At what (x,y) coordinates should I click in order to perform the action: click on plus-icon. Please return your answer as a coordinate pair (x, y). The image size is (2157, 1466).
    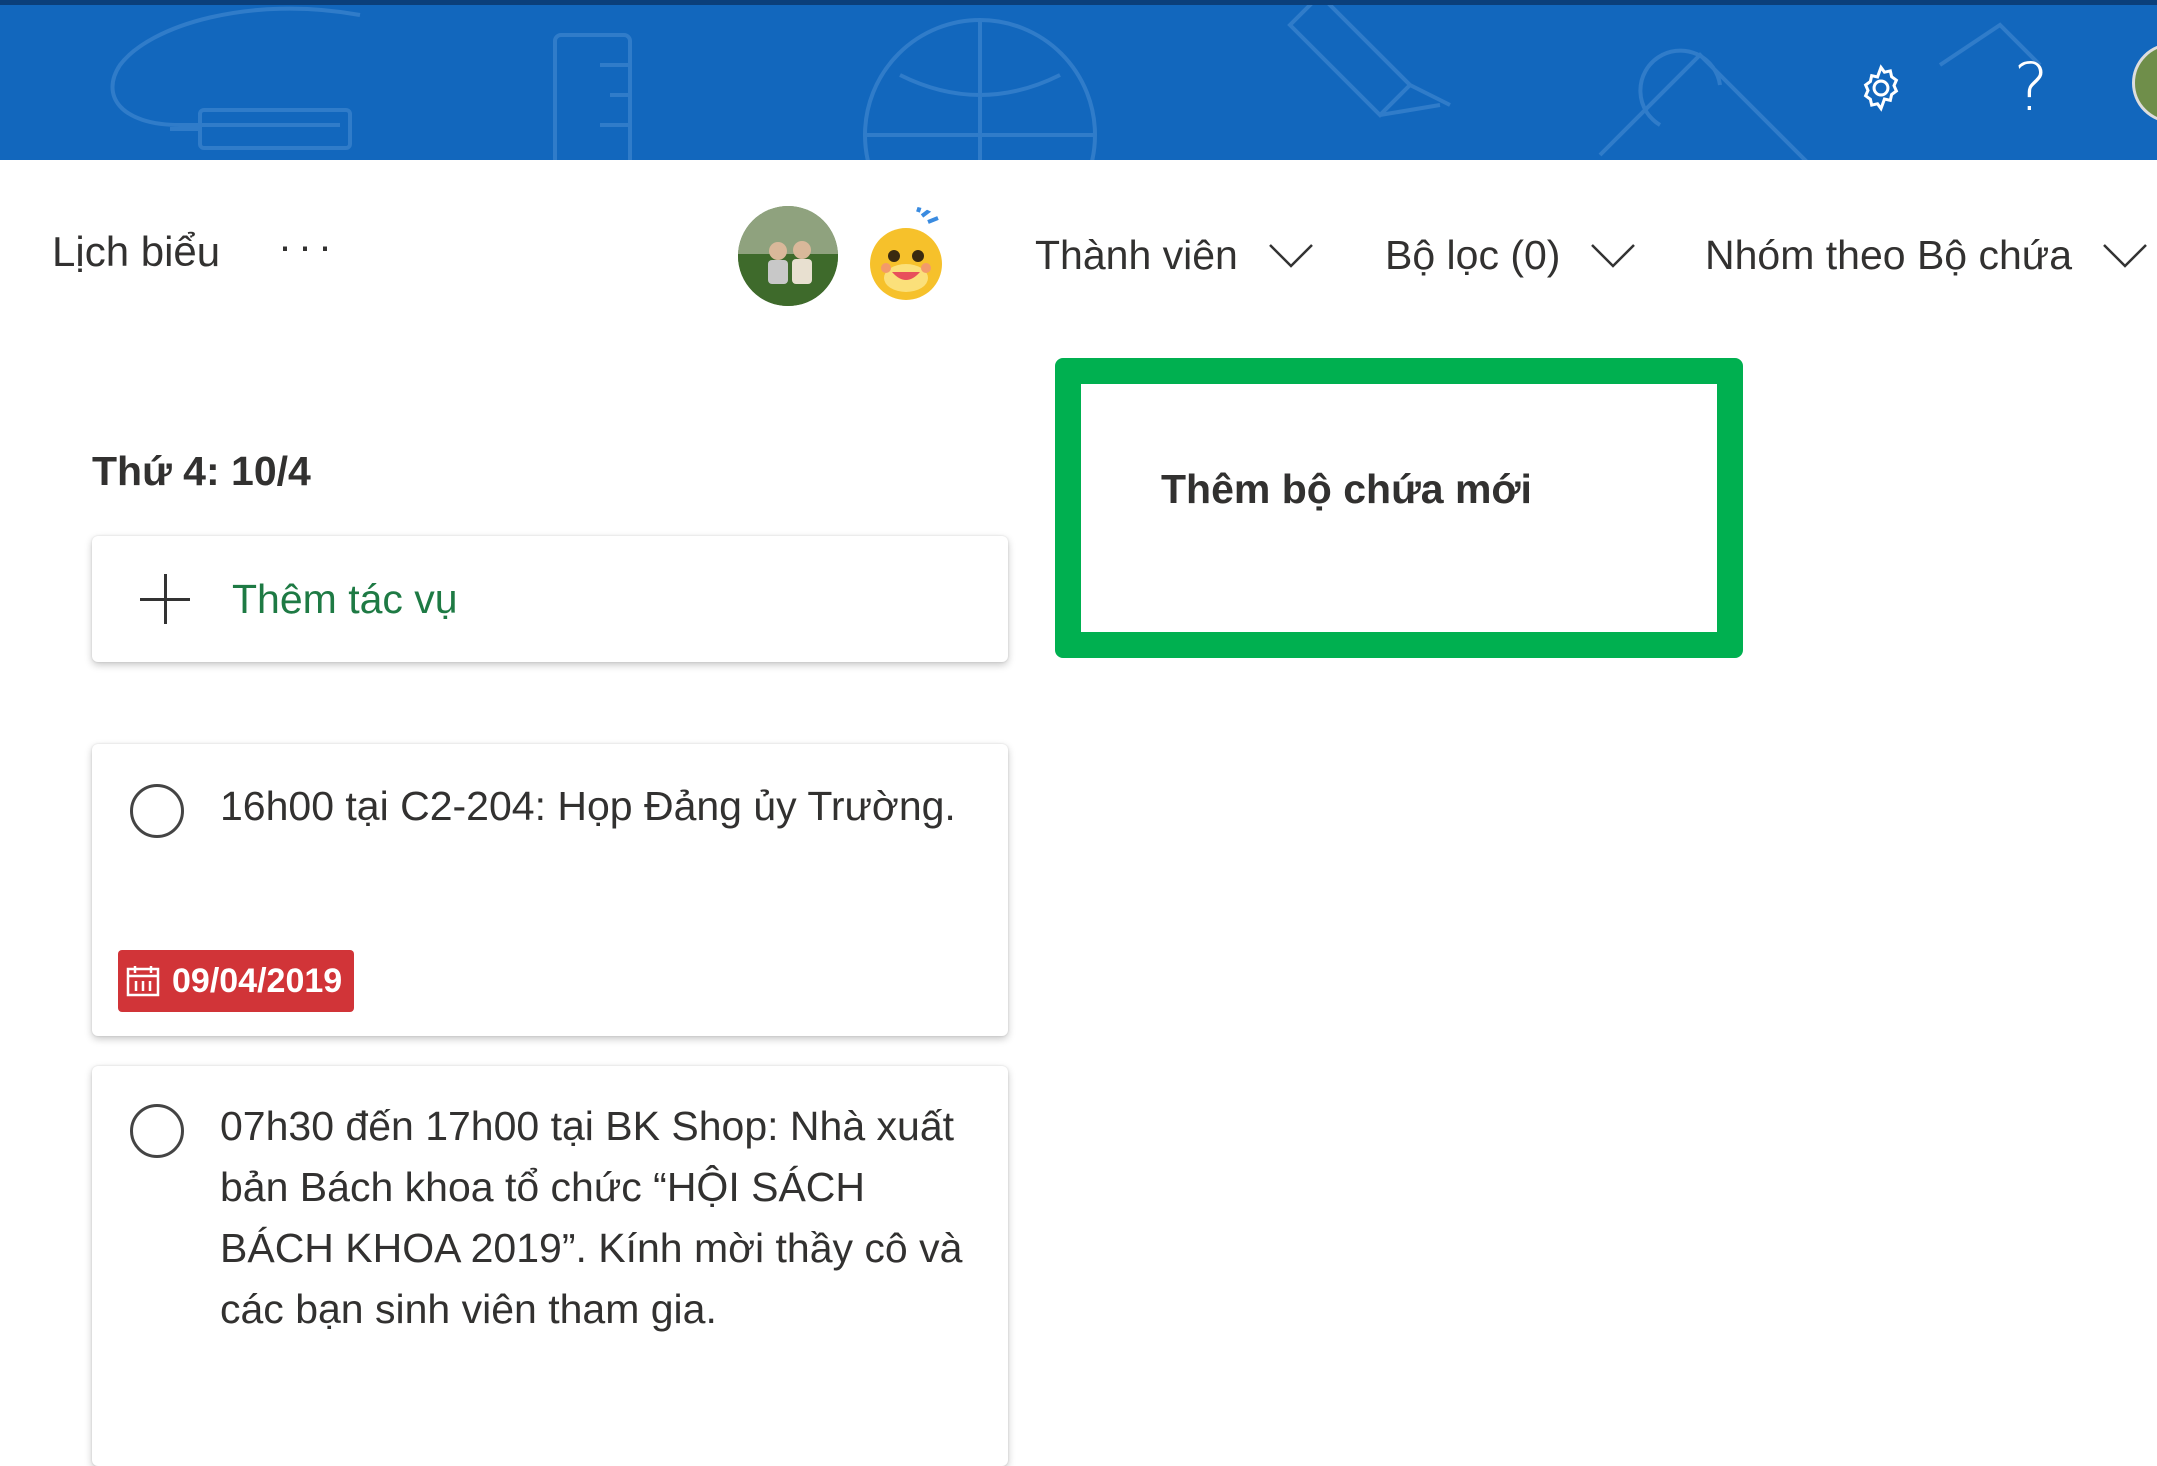
    Looking at the image, I should click on (165, 599).